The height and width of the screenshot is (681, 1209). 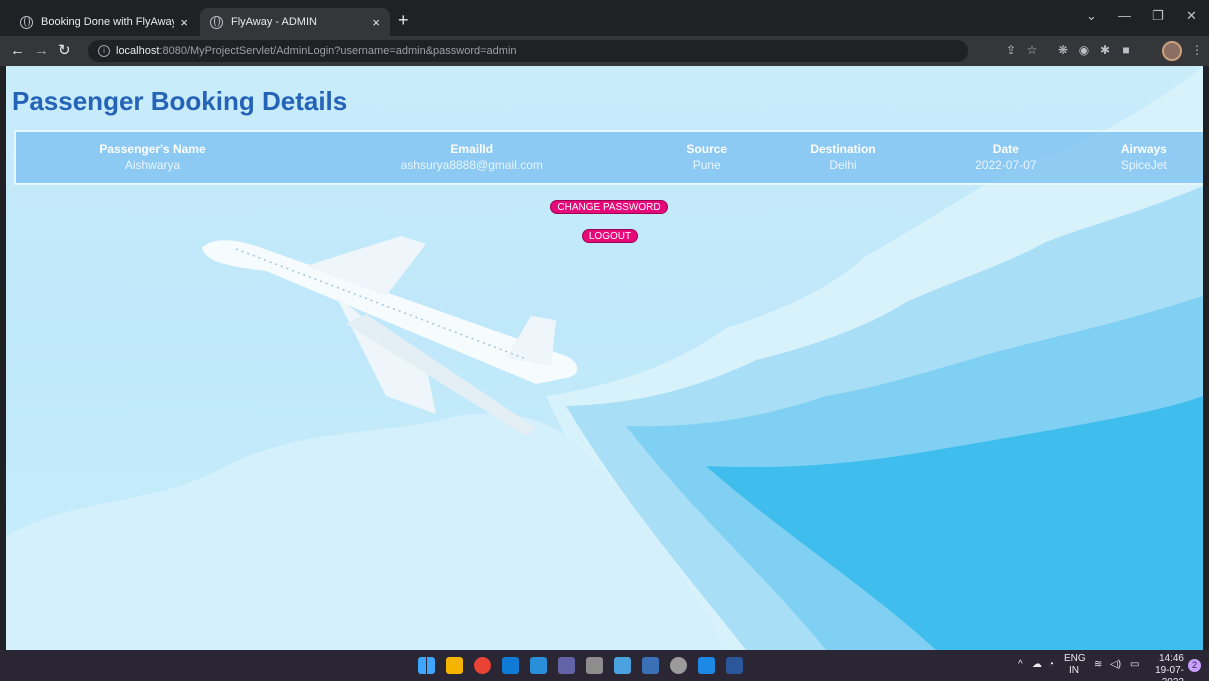 I want to click on header-email: EmailId, so click(x=472, y=149).